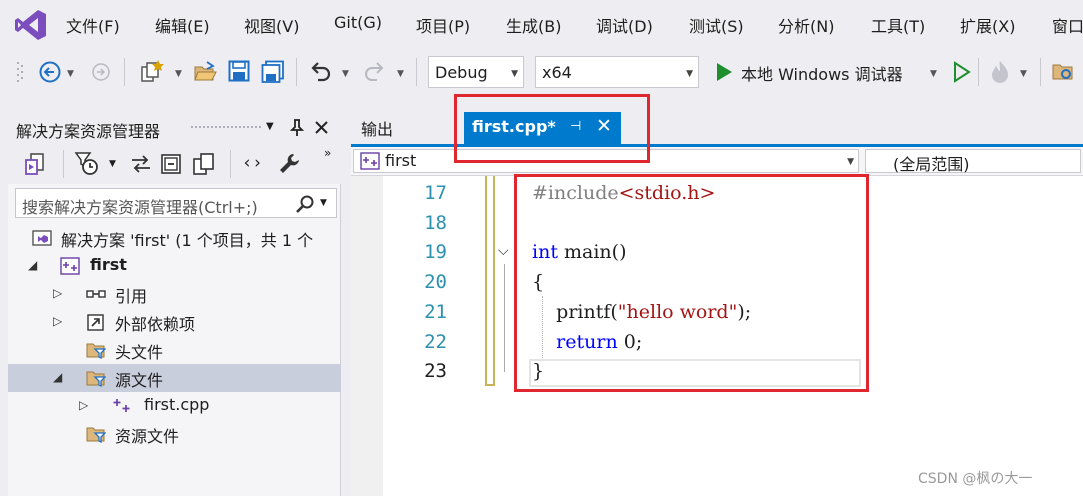 This screenshot has height=496, width=1083. I want to click on tree-item: ▷ first.cpp, so click(174, 406).